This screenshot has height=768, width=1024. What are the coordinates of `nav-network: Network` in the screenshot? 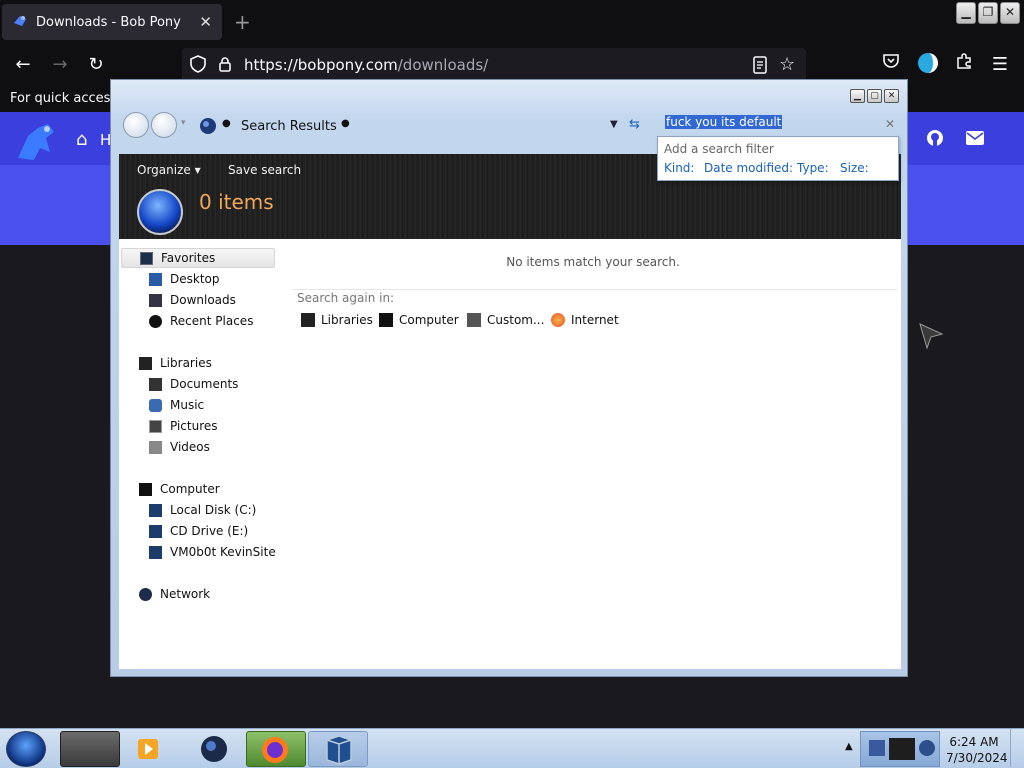 It's located at (174, 594).